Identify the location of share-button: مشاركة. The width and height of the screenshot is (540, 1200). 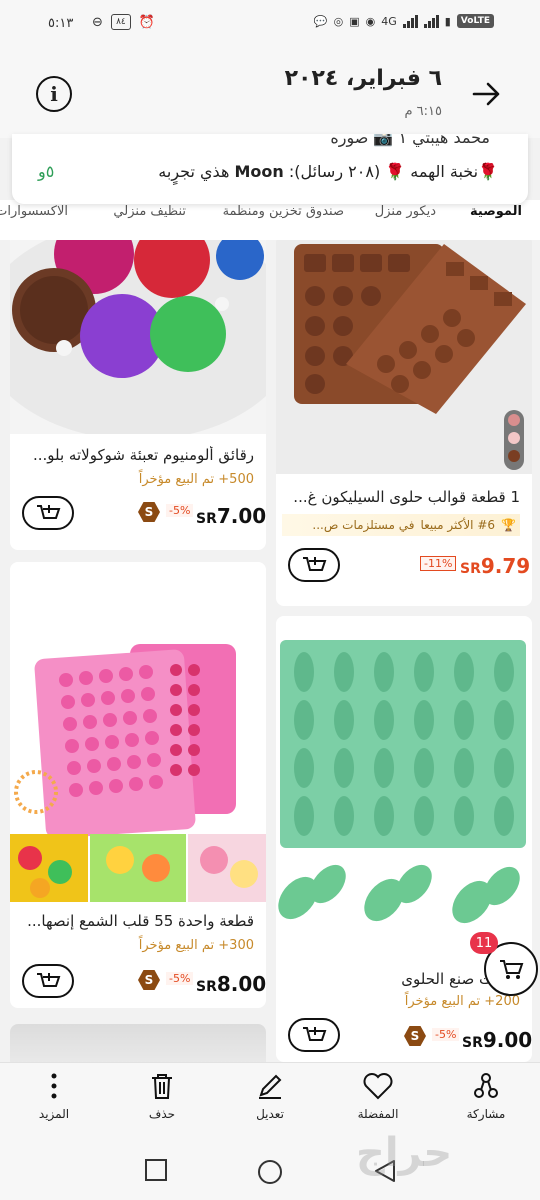
(486, 1096).